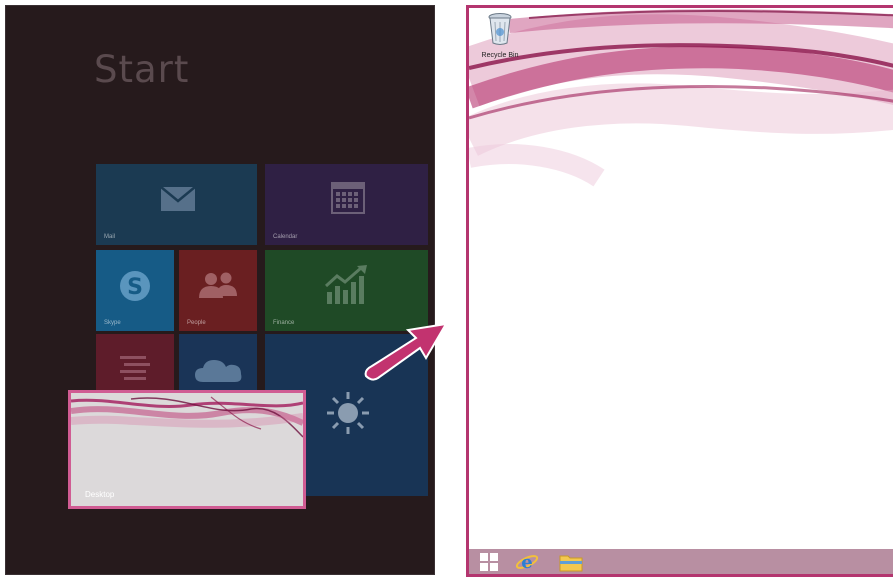  I want to click on start-button, so click(489, 561).